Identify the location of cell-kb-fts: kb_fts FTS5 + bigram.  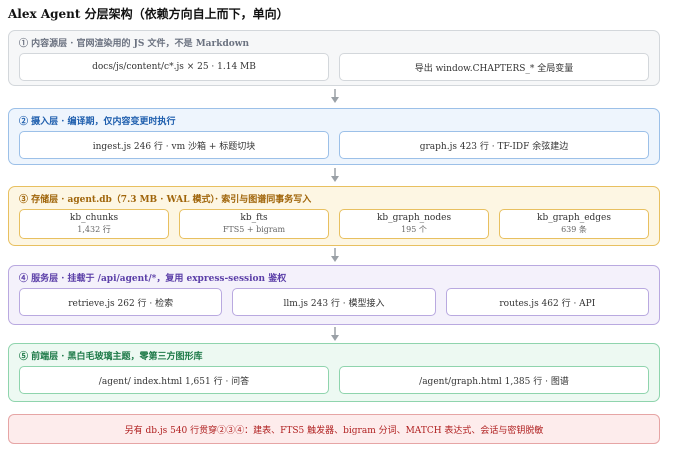
(254, 224).